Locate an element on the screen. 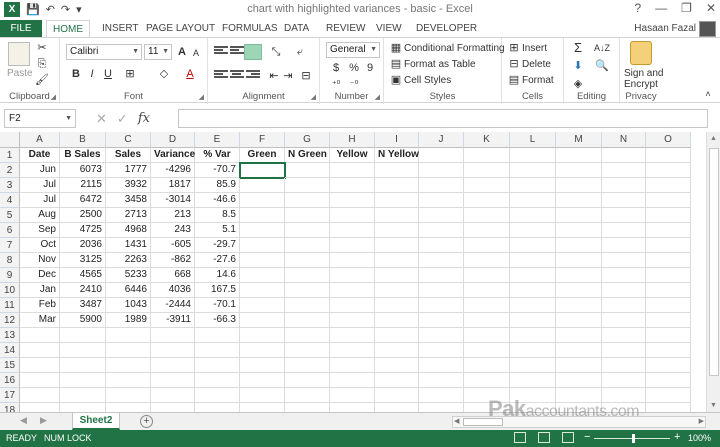 This screenshot has width=720, height=447. top-align-icon is located at coordinates (221, 52).